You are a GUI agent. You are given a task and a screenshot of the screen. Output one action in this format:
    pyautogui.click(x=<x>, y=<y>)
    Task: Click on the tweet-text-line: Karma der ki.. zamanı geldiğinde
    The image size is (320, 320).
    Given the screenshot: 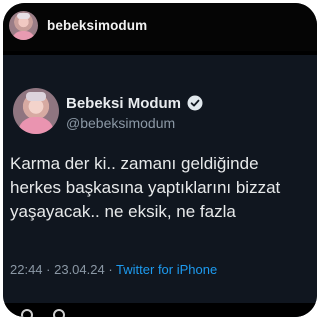 What is the action you would take?
    pyautogui.click(x=134, y=163)
    